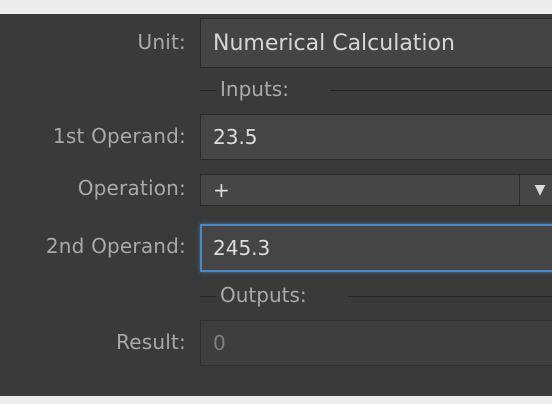  Describe the element at coordinates (535, 190) in the screenshot. I see `chevron-down-icon: ▼` at that location.